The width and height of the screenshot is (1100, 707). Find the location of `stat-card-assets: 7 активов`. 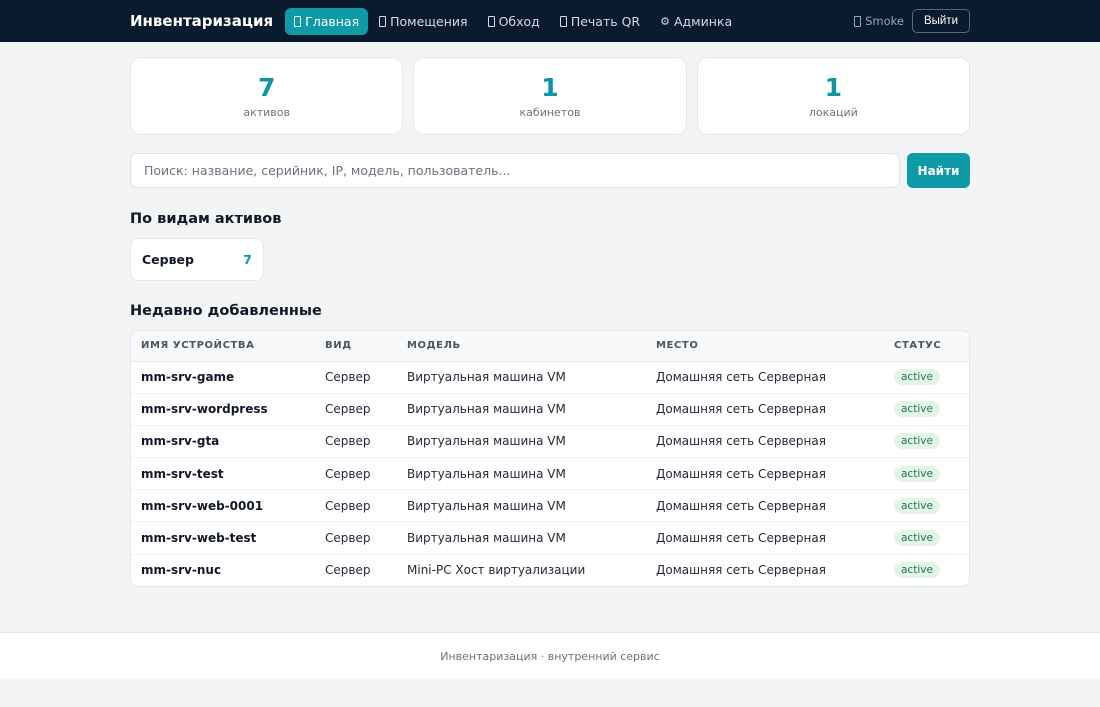

stat-card-assets: 7 активов is located at coordinates (267, 96).